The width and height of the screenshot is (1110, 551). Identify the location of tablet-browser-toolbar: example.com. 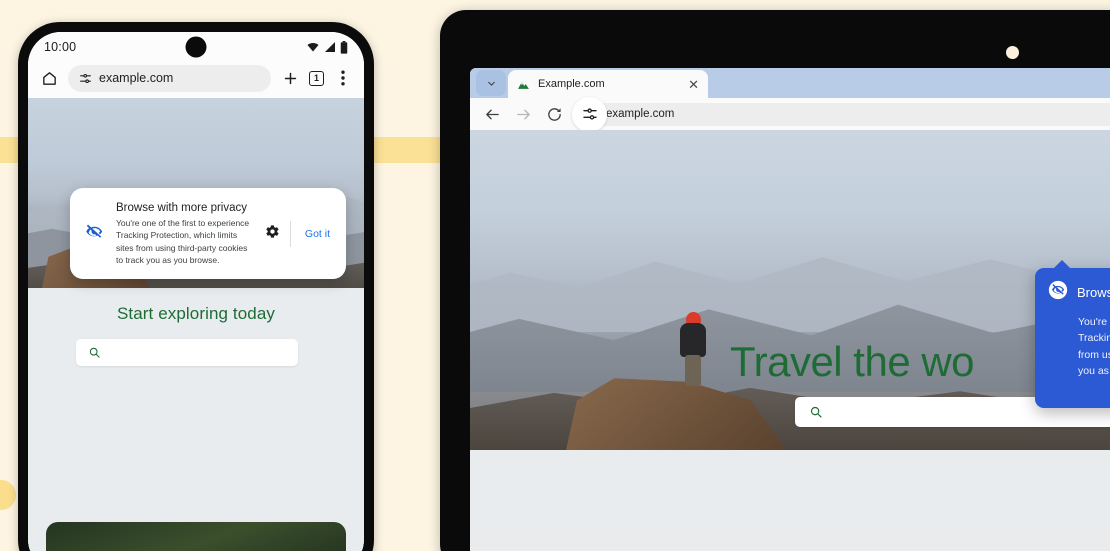
(790, 114).